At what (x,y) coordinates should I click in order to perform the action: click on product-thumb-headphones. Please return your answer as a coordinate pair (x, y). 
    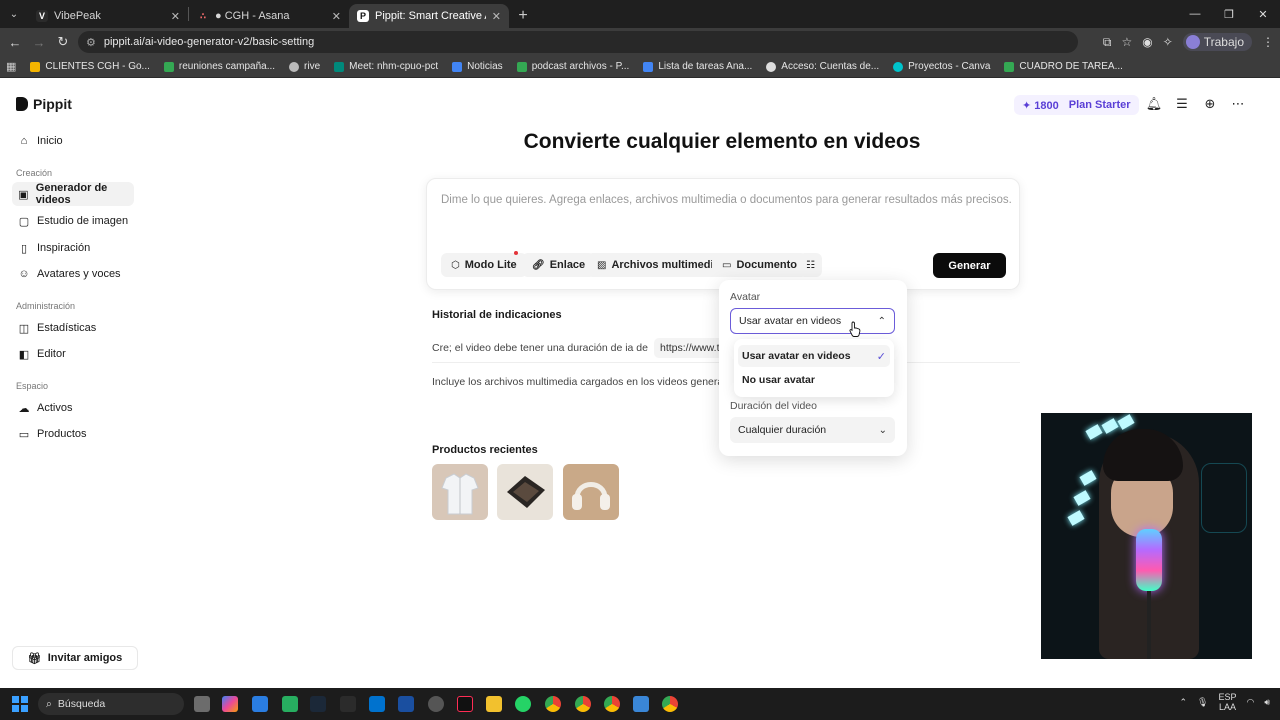
    Looking at the image, I should click on (591, 492).